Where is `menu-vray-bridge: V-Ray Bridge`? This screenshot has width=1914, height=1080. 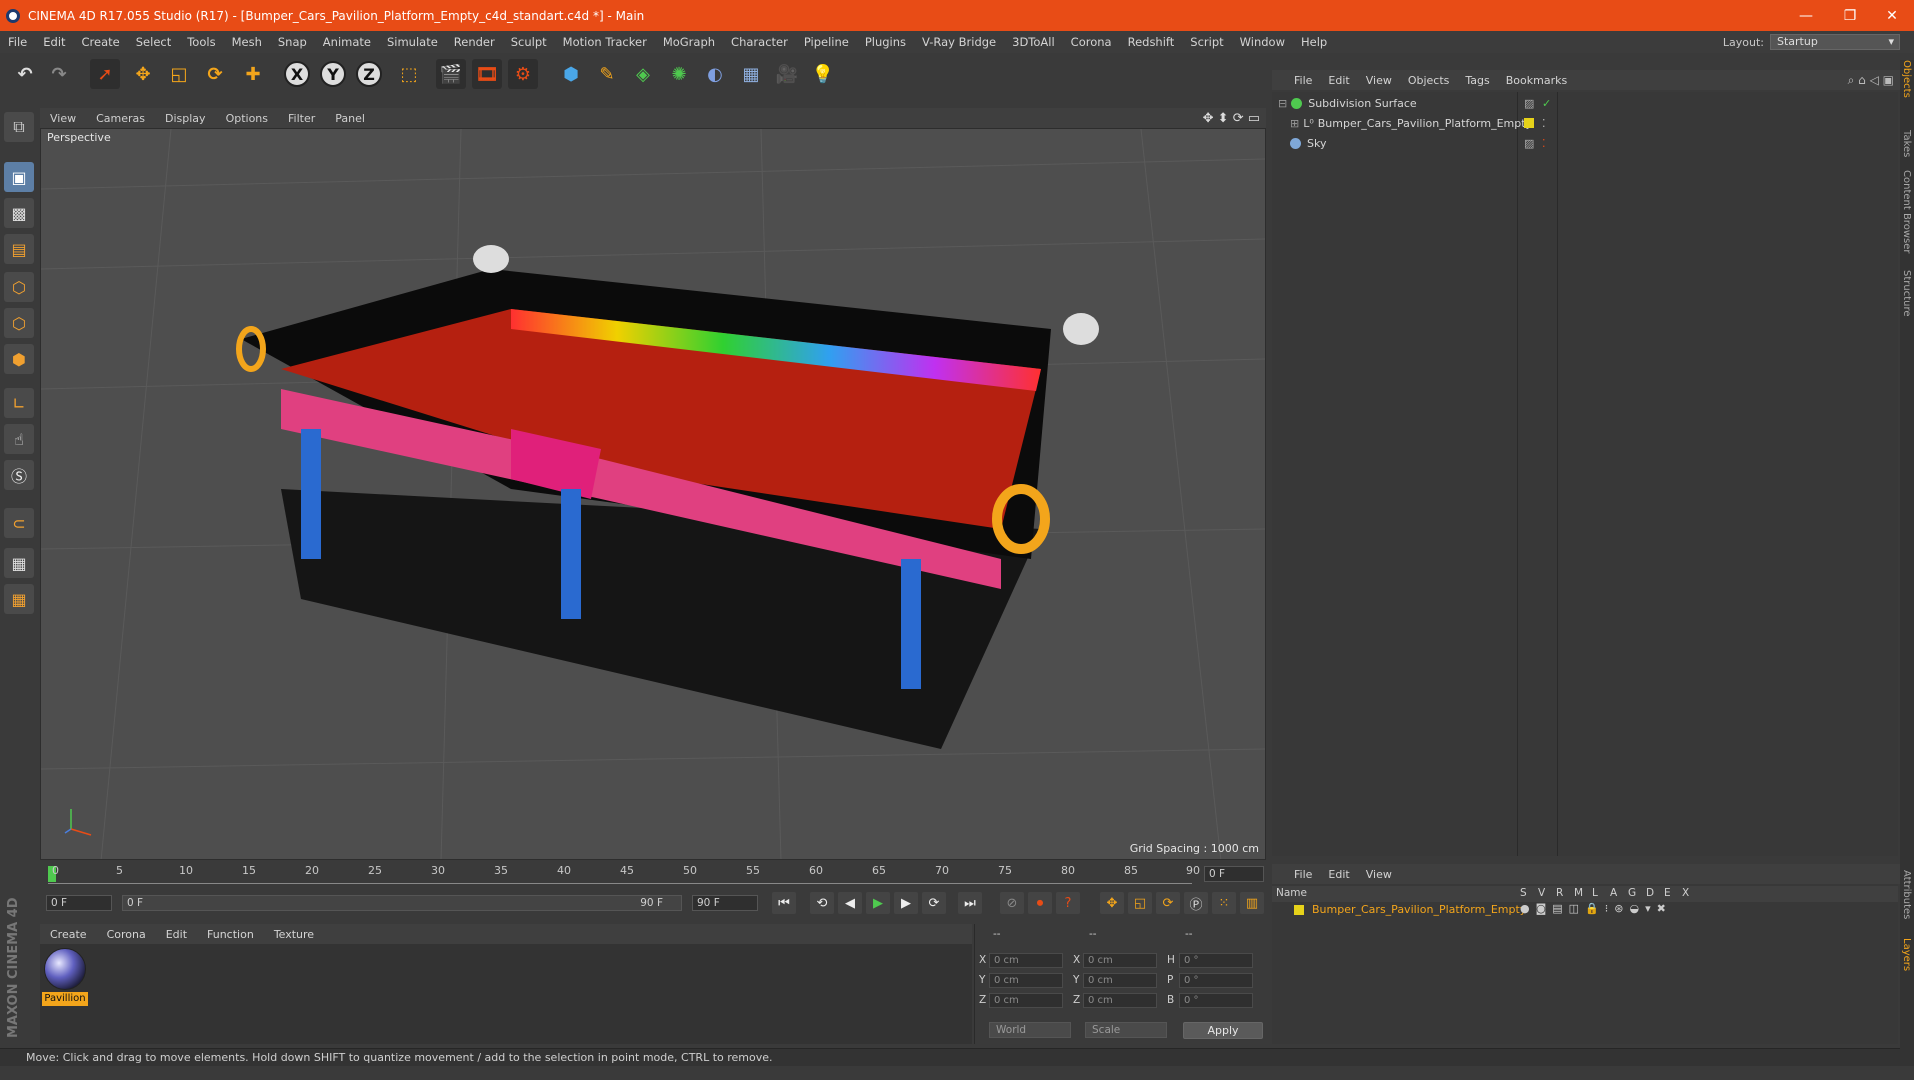
menu-vray-bridge: V-Ray Bridge is located at coordinates (959, 42).